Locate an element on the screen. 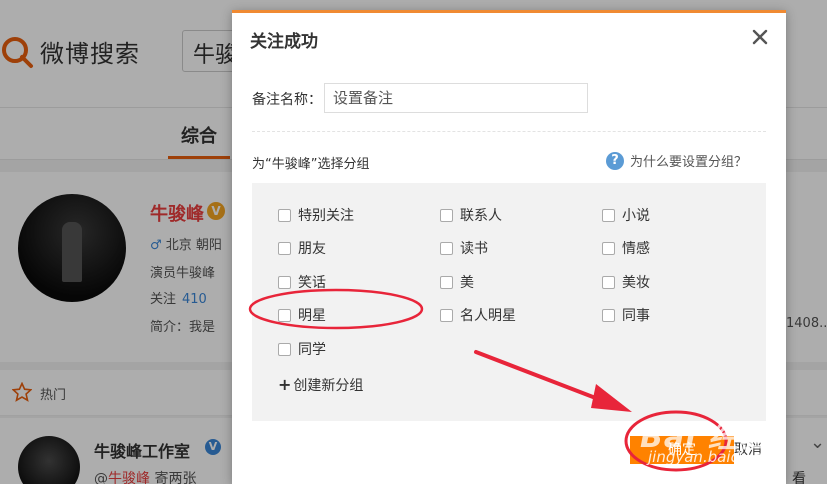 The width and height of the screenshot is (827, 484). help-text: 为什么要设置分组？ is located at coordinates (689, 162).